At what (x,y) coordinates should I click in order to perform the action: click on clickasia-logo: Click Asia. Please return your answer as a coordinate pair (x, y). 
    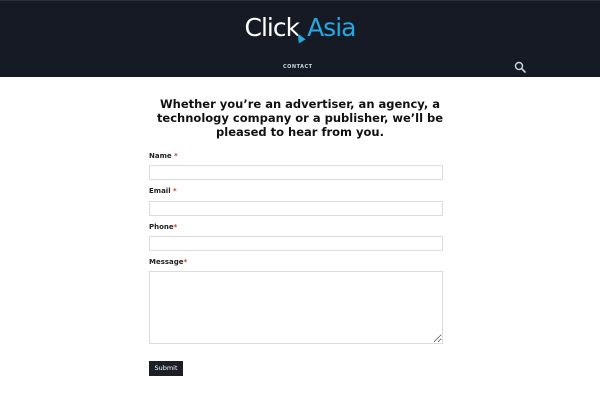
    Looking at the image, I should click on (300, 28).